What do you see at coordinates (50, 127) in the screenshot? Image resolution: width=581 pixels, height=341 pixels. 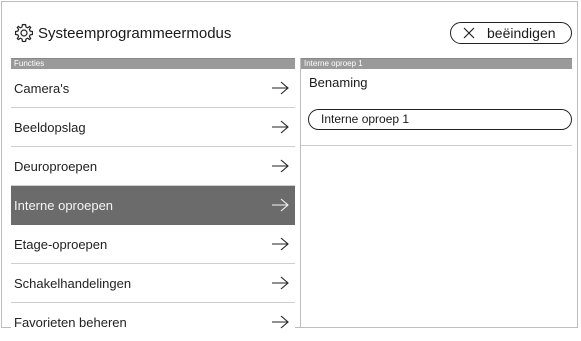 I see `menu-item-label: Beeldopslag` at bounding box center [50, 127].